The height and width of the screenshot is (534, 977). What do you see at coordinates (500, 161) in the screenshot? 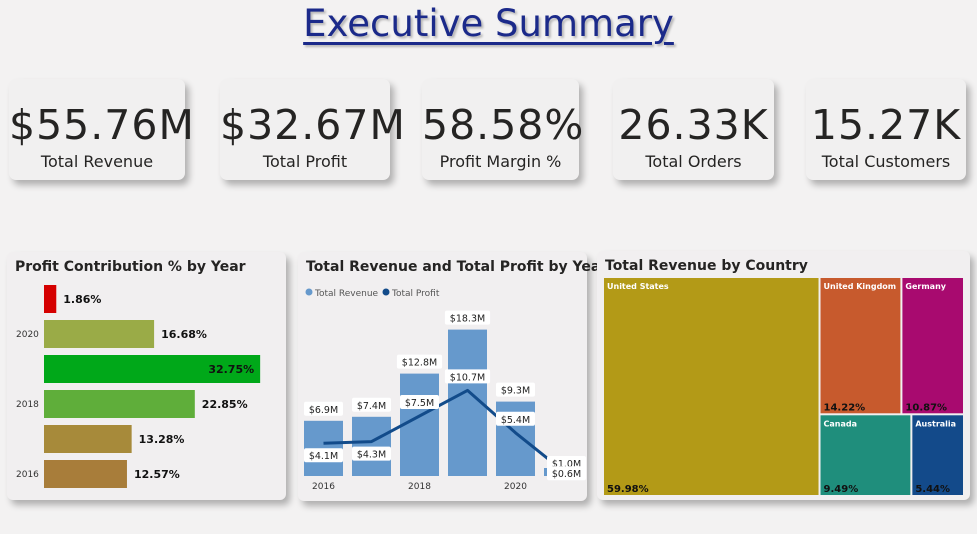
I see `kpi-label: Profit Margin %` at bounding box center [500, 161].